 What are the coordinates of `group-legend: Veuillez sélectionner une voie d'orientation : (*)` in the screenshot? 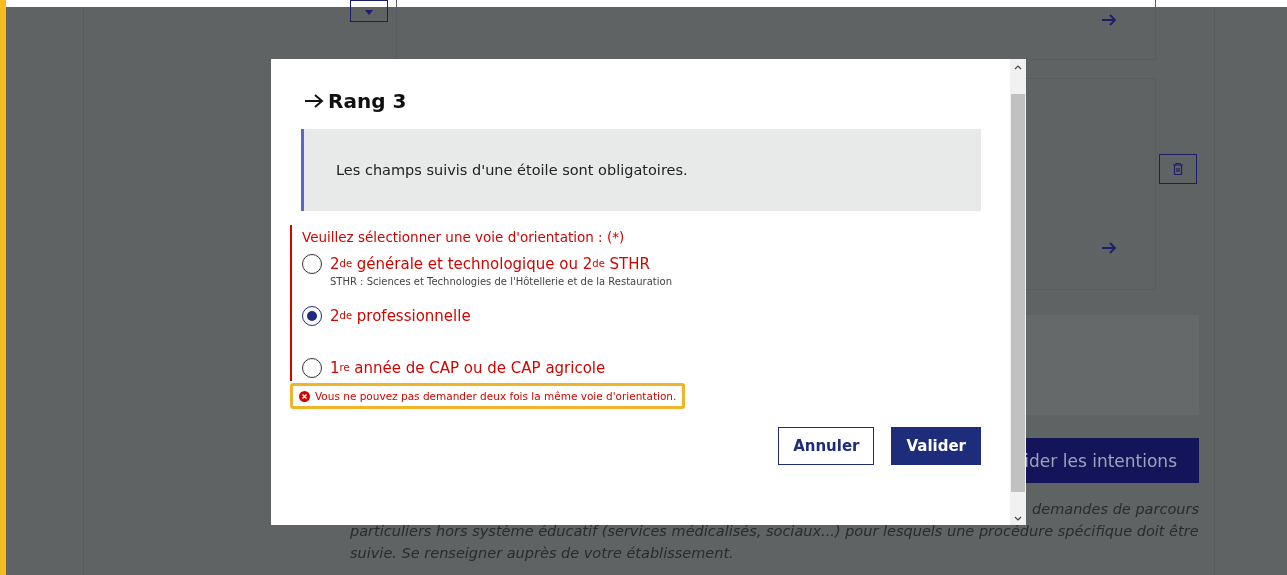 It's located at (641, 237).